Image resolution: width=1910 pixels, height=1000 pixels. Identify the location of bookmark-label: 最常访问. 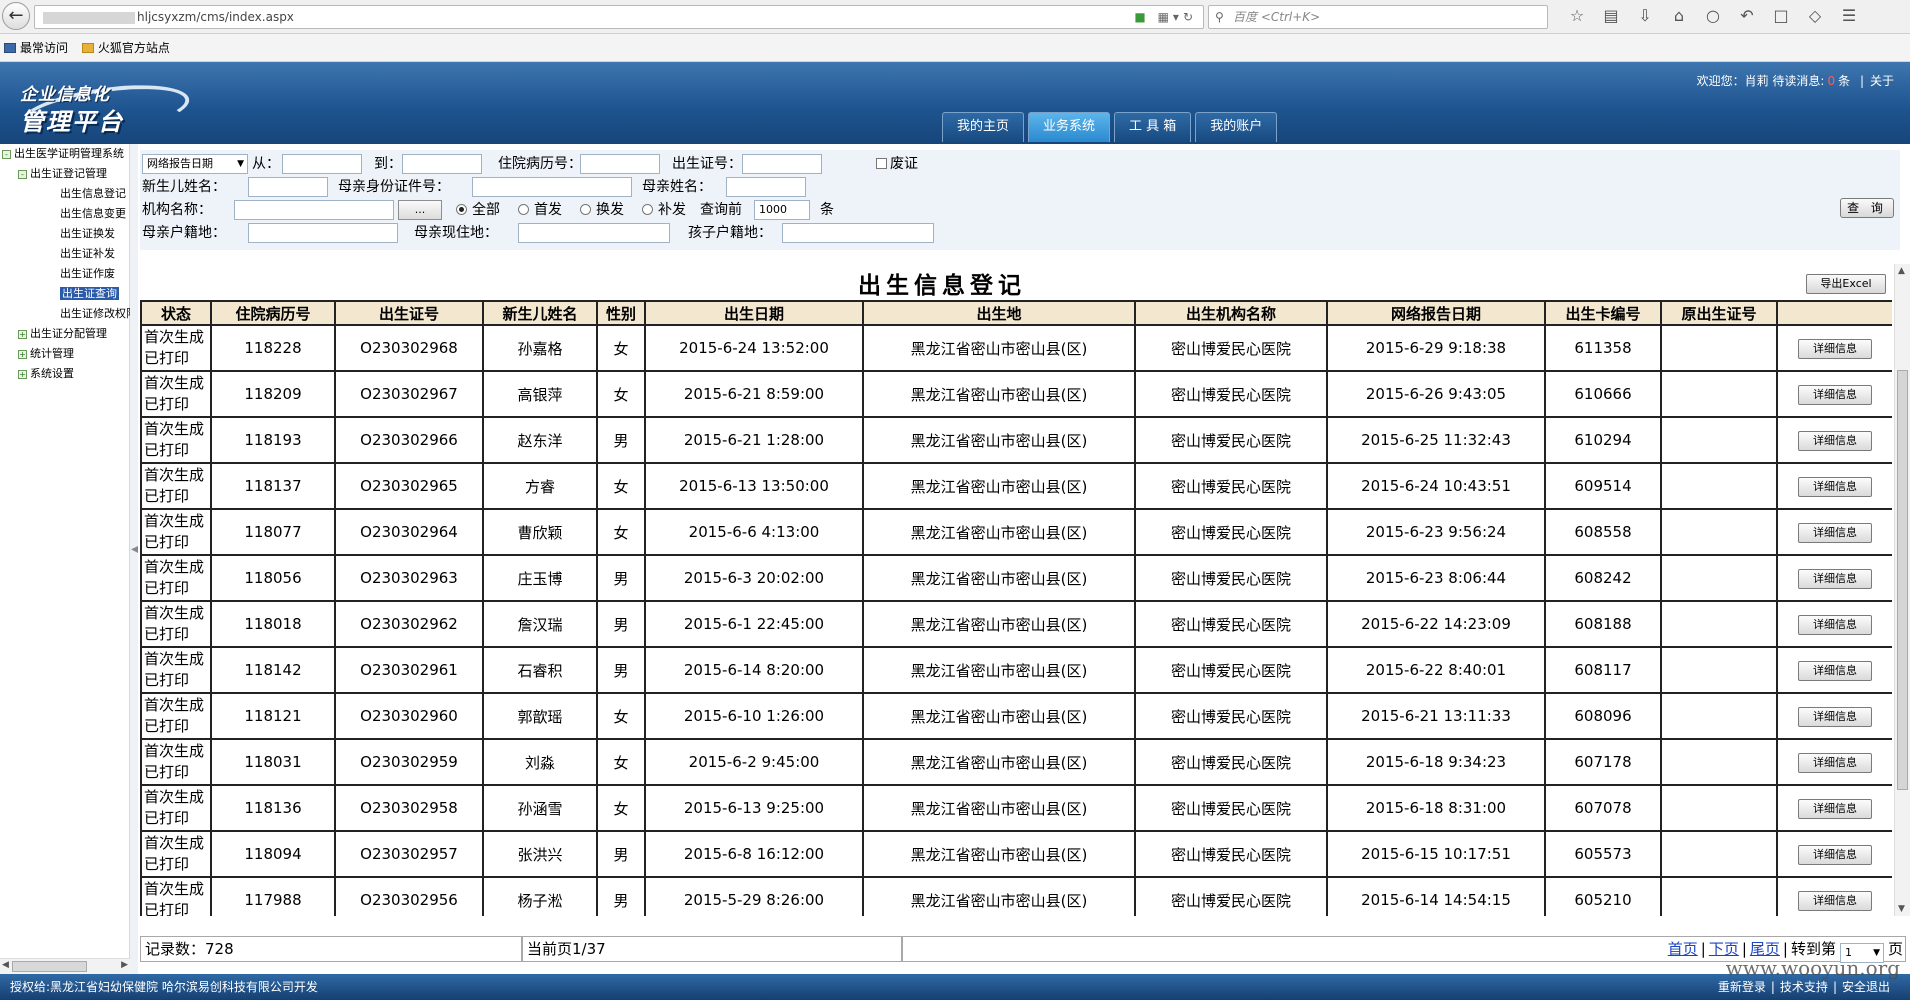
(44, 48).